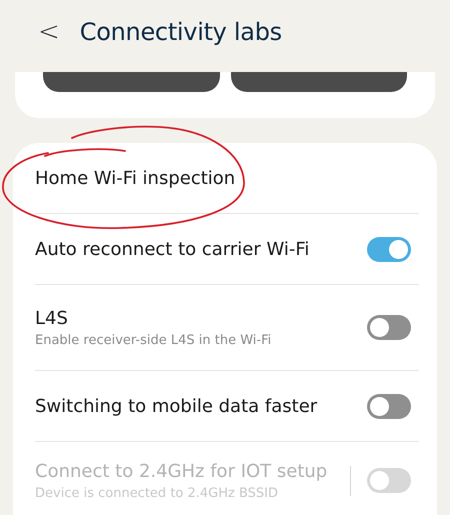 The image size is (450, 515). I want to click on setting-title: Home Wi-Fi inspection, so click(227, 178).